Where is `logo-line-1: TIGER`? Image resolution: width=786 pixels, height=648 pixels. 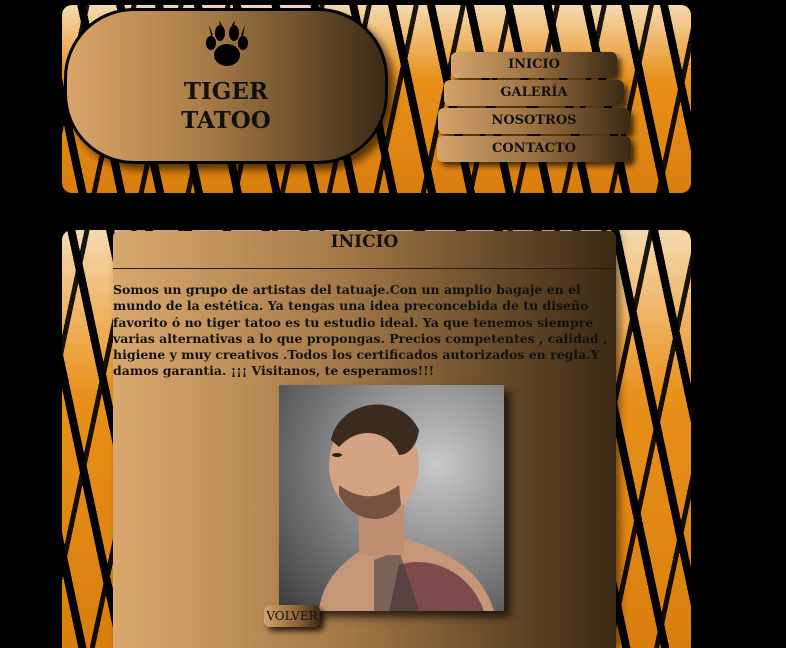
logo-line-1: TIGER is located at coordinates (226, 91).